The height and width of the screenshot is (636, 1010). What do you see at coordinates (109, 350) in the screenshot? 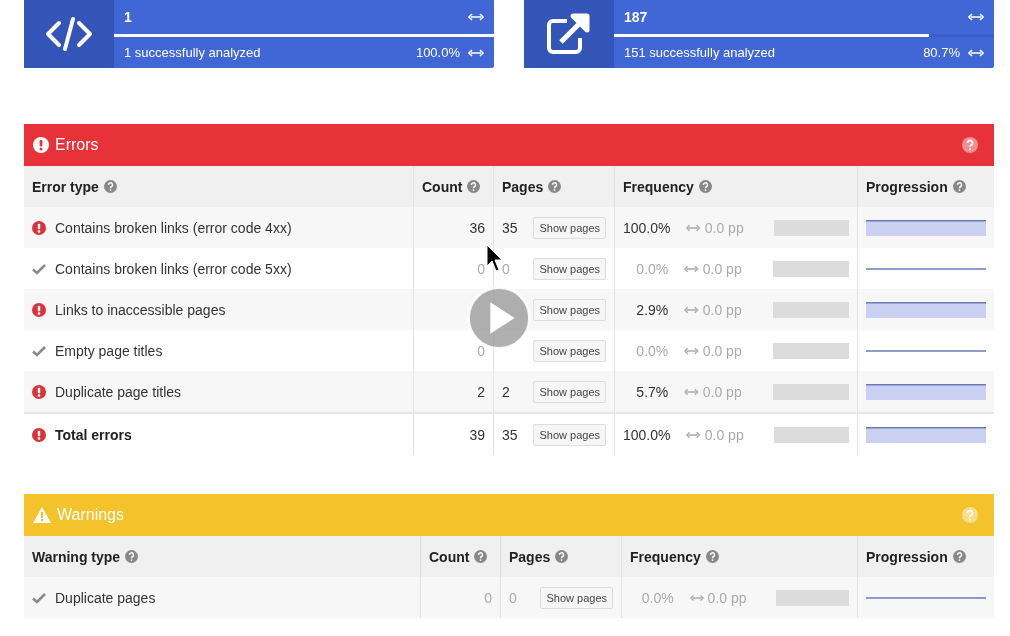
I see `issue-label: Empty page titles` at bounding box center [109, 350].